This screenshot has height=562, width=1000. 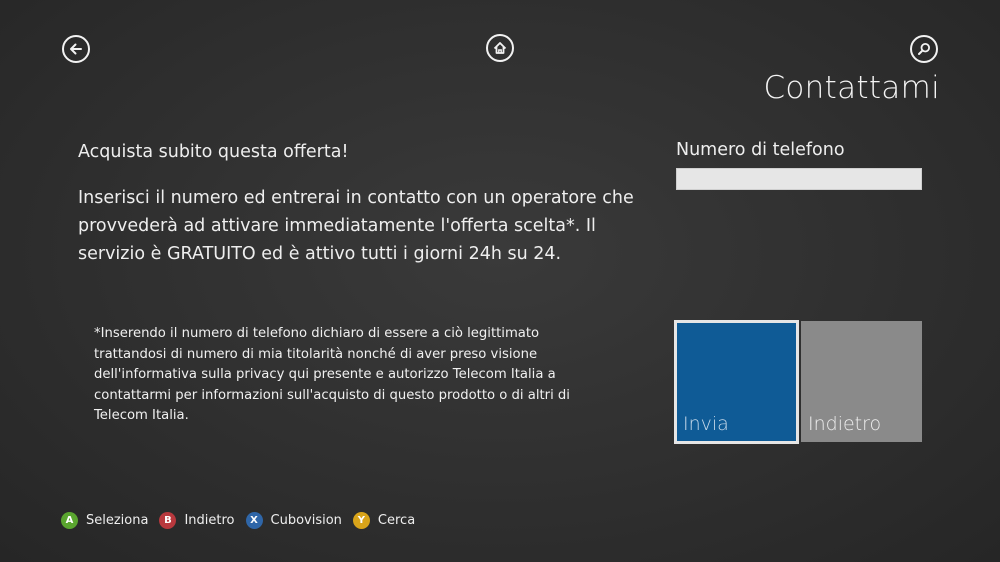 What do you see at coordinates (254, 520) in the screenshot?
I see `x-button-icon: X` at bounding box center [254, 520].